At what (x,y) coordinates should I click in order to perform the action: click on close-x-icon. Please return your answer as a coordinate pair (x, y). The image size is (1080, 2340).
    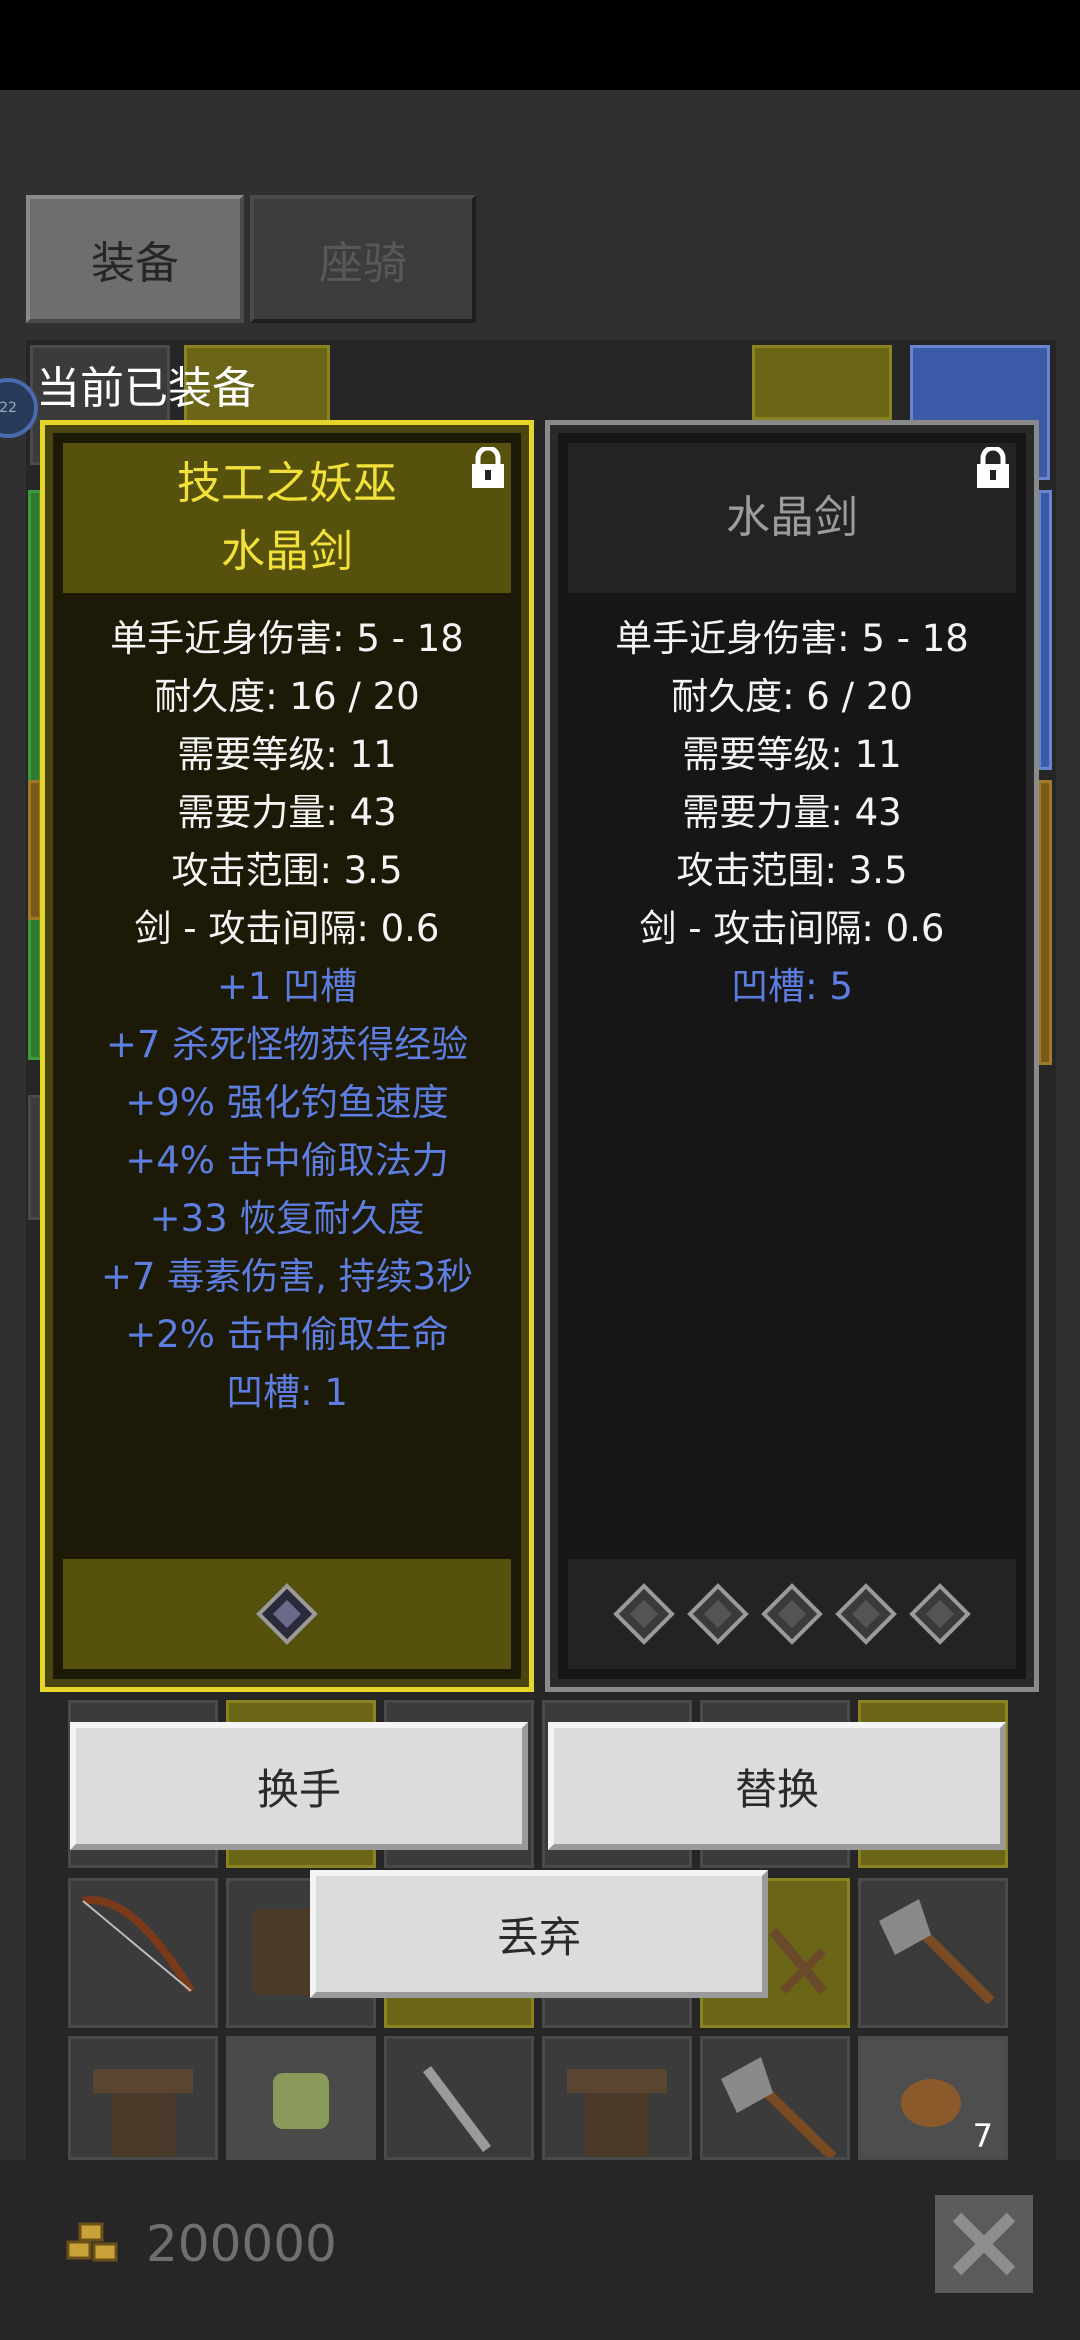
    Looking at the image, I should click on (984, 2244).